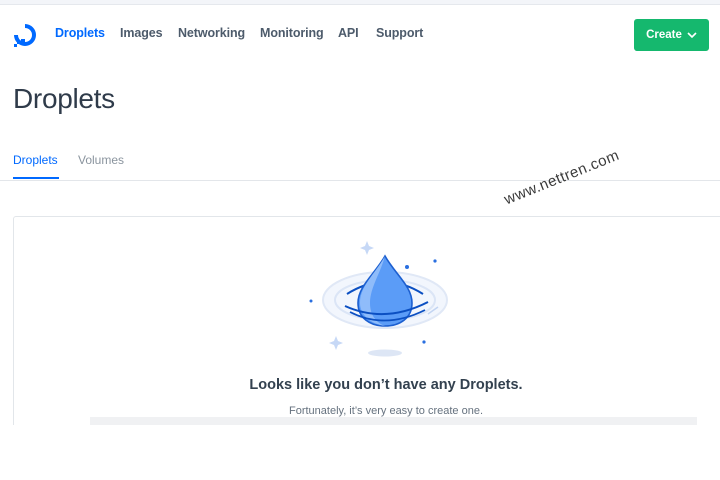  What do you see at coordinates (664, 35) in the screenshot?
I see `create-button-label: Create` at bounding box center [664, 35].